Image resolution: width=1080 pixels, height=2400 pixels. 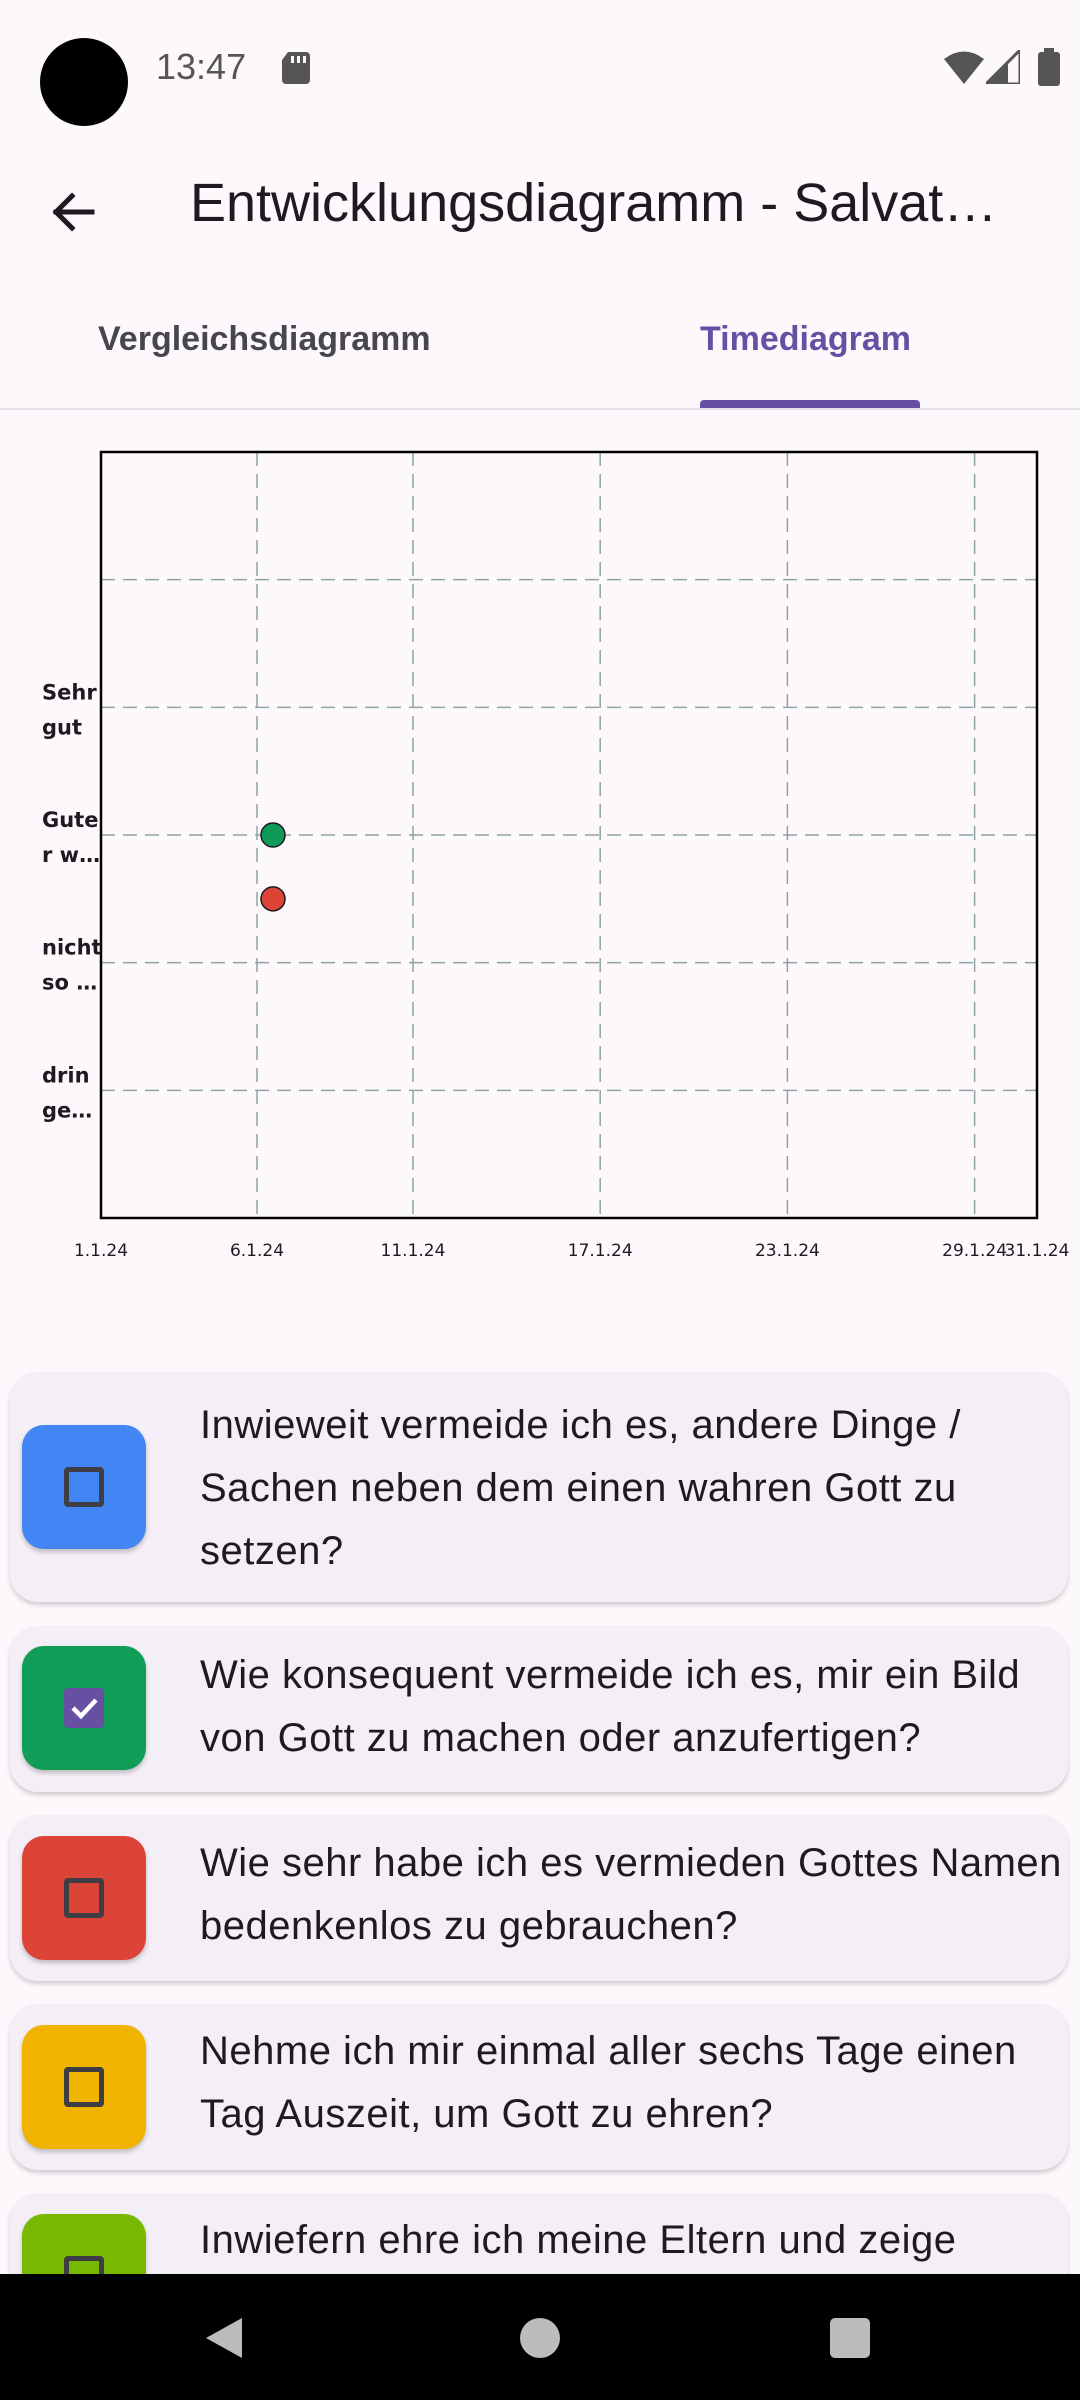 What do you see at coordinates (805, 339) in the screenshot?
I see `tab-timediagram: Timediagram` at bounding box center [805, 339].